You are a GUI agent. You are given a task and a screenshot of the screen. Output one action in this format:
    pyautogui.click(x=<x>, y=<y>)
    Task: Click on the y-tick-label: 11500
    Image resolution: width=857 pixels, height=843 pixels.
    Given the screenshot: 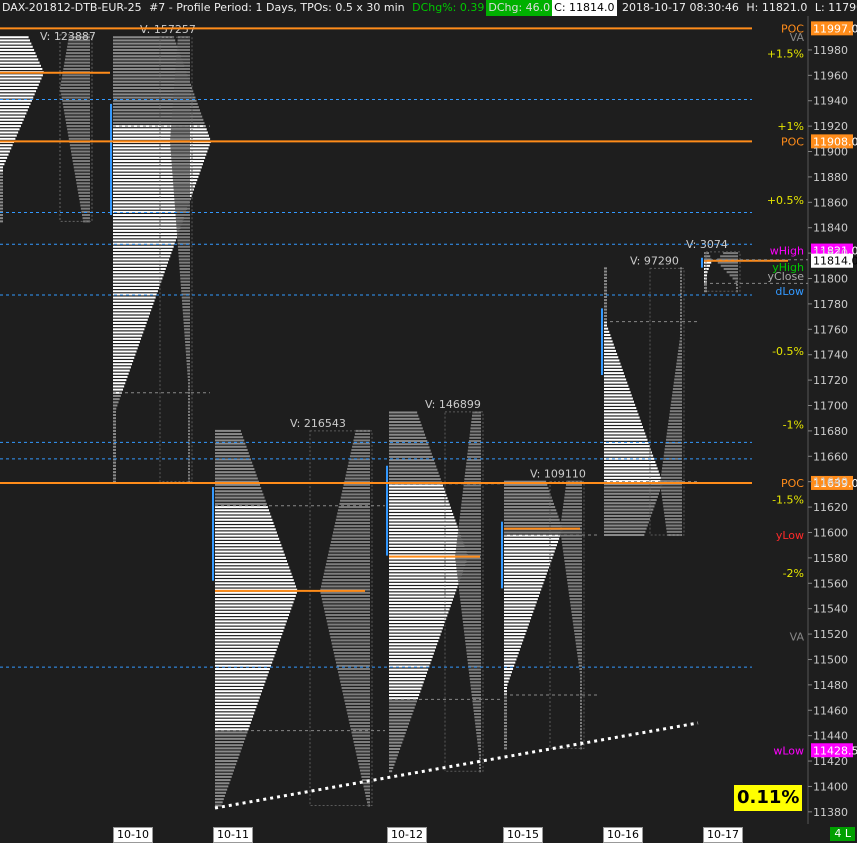 What is the action you would take?
    pyautogui.click(x=830, y=659)
    